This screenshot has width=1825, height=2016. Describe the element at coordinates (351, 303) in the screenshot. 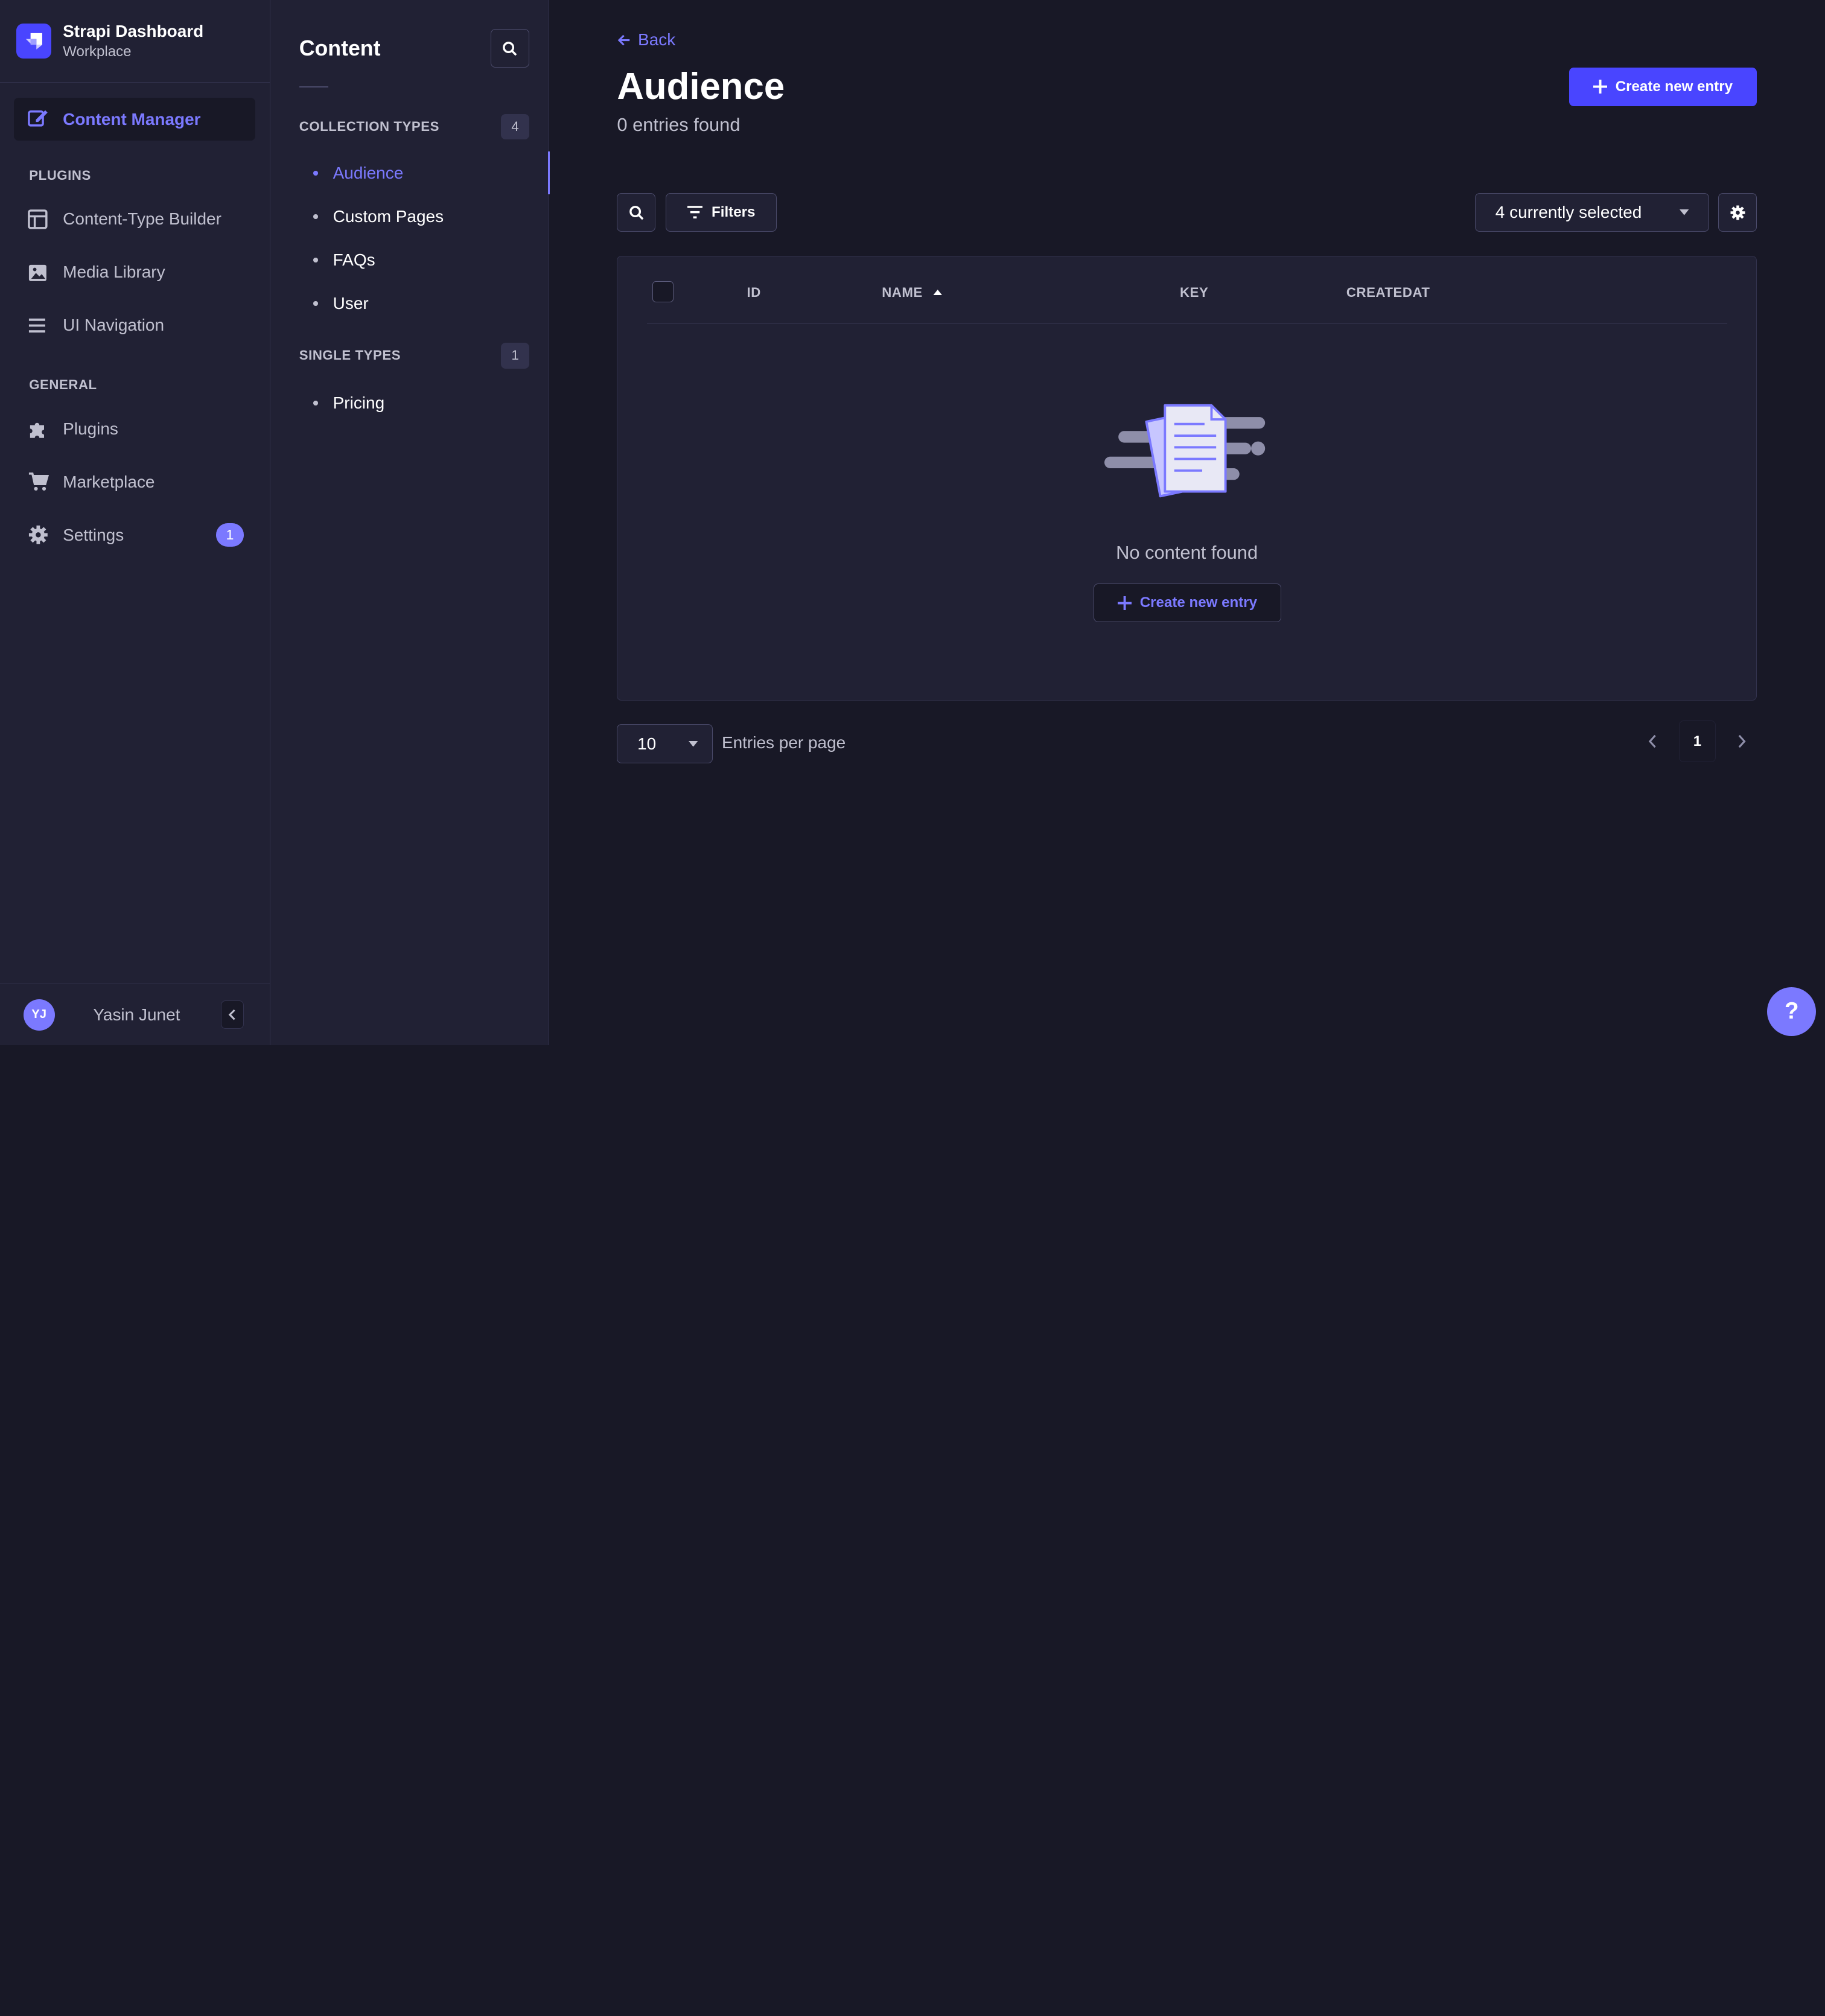

I see `sub-nav-item-label: User` at that location.